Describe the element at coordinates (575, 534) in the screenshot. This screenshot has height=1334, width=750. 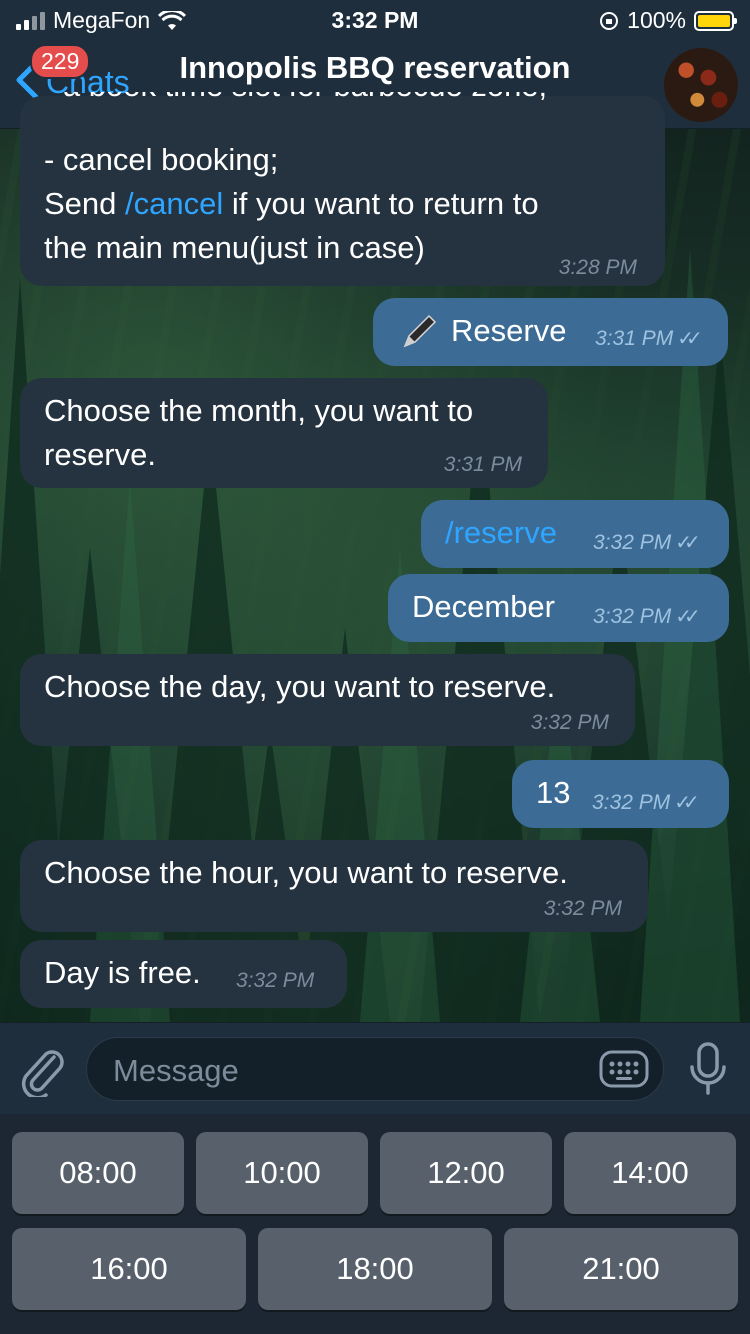
I see `message-bubble-outgoing: /reserve 3:32 PM ✓✓` at that location.